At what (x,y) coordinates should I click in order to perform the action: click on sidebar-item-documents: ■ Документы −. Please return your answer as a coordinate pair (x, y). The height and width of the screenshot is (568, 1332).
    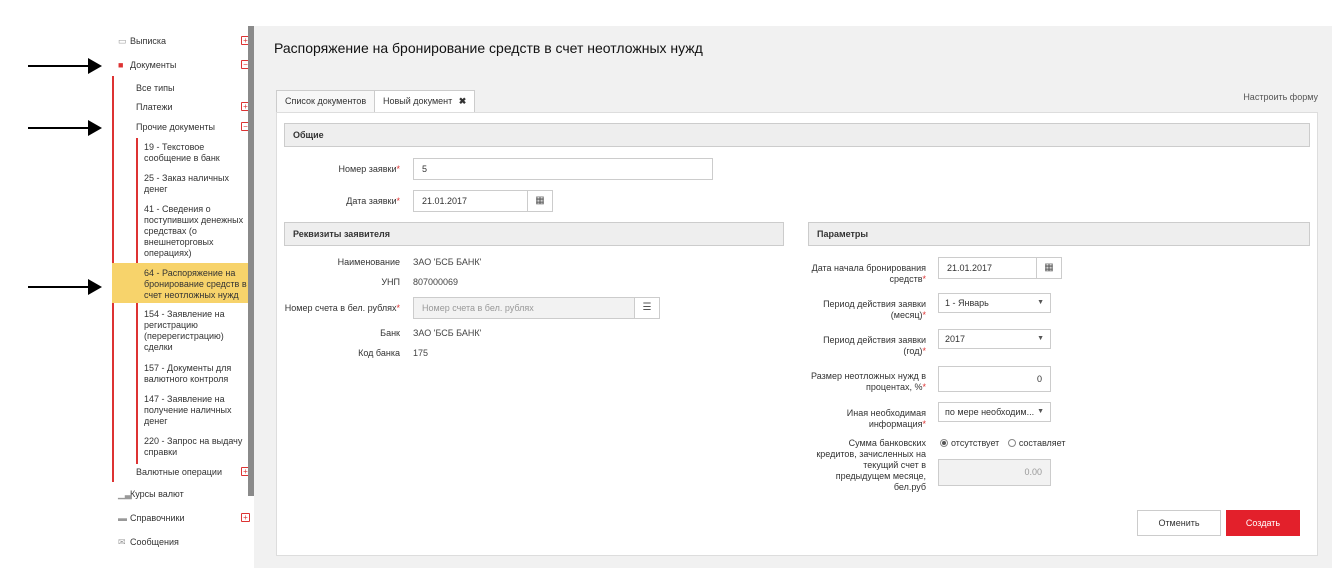
    Looking at the image, I should click on (181, 65).